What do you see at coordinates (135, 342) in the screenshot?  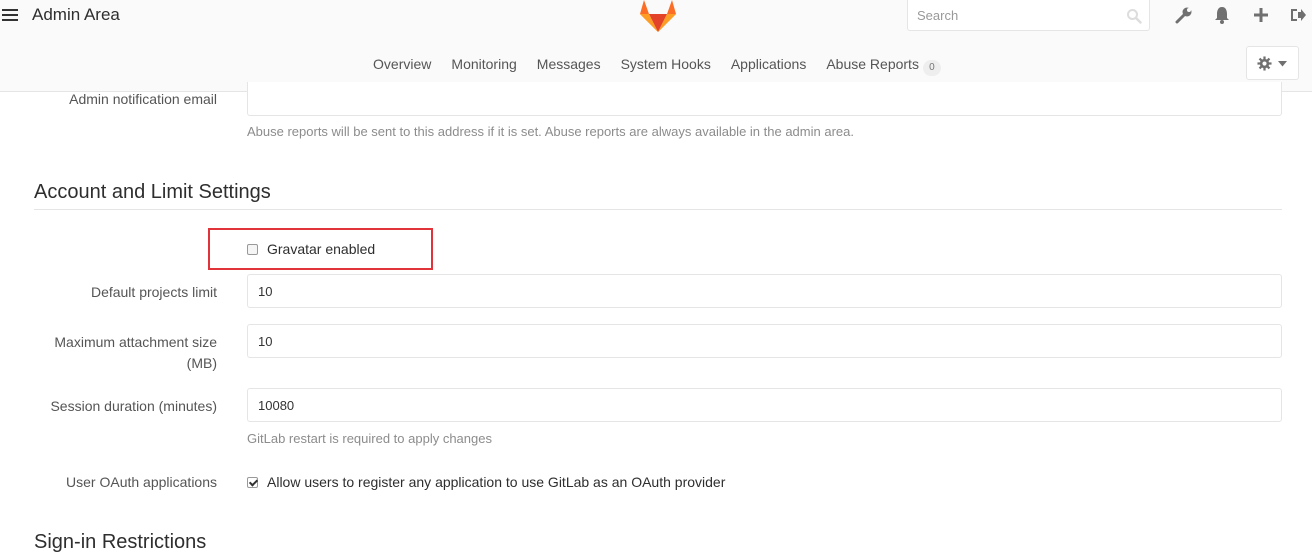 I see `max-attachment-size-label-line1: Maximum attachment size` at bounding box center [135, 342].